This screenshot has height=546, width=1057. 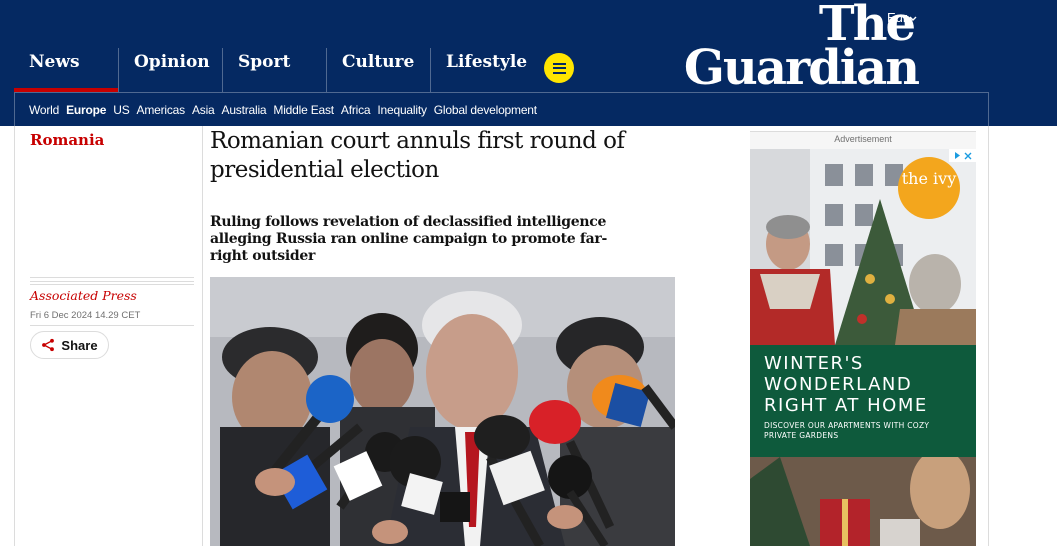 I want to click on subnav-world: World, so click(x=44, y=110).